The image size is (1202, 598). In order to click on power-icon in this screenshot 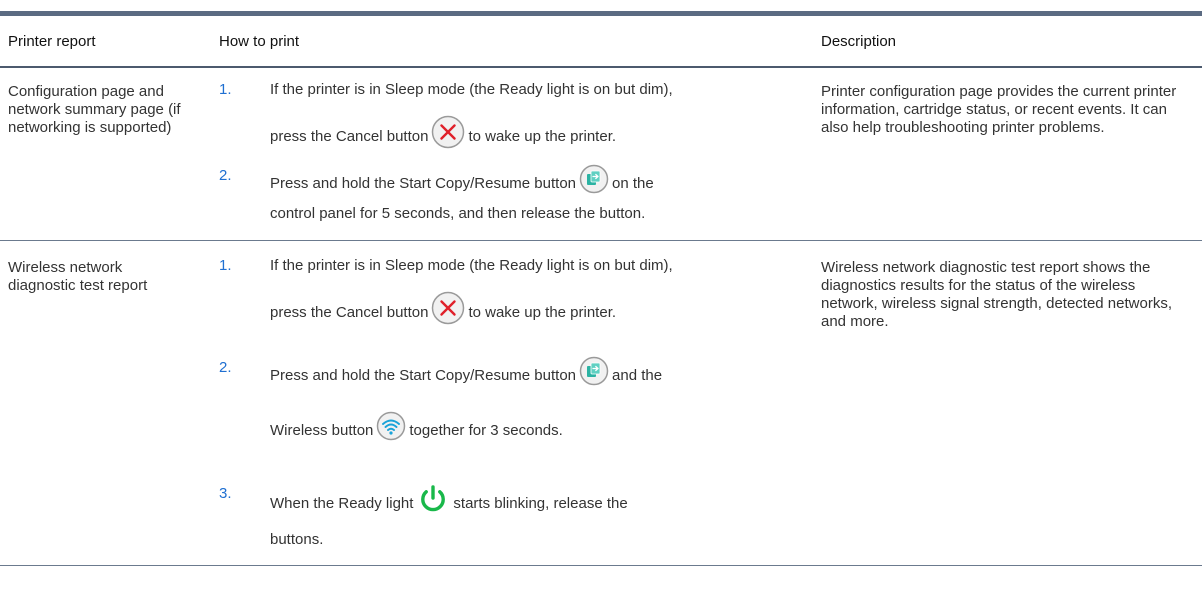, I will do `click(433, 502)`.